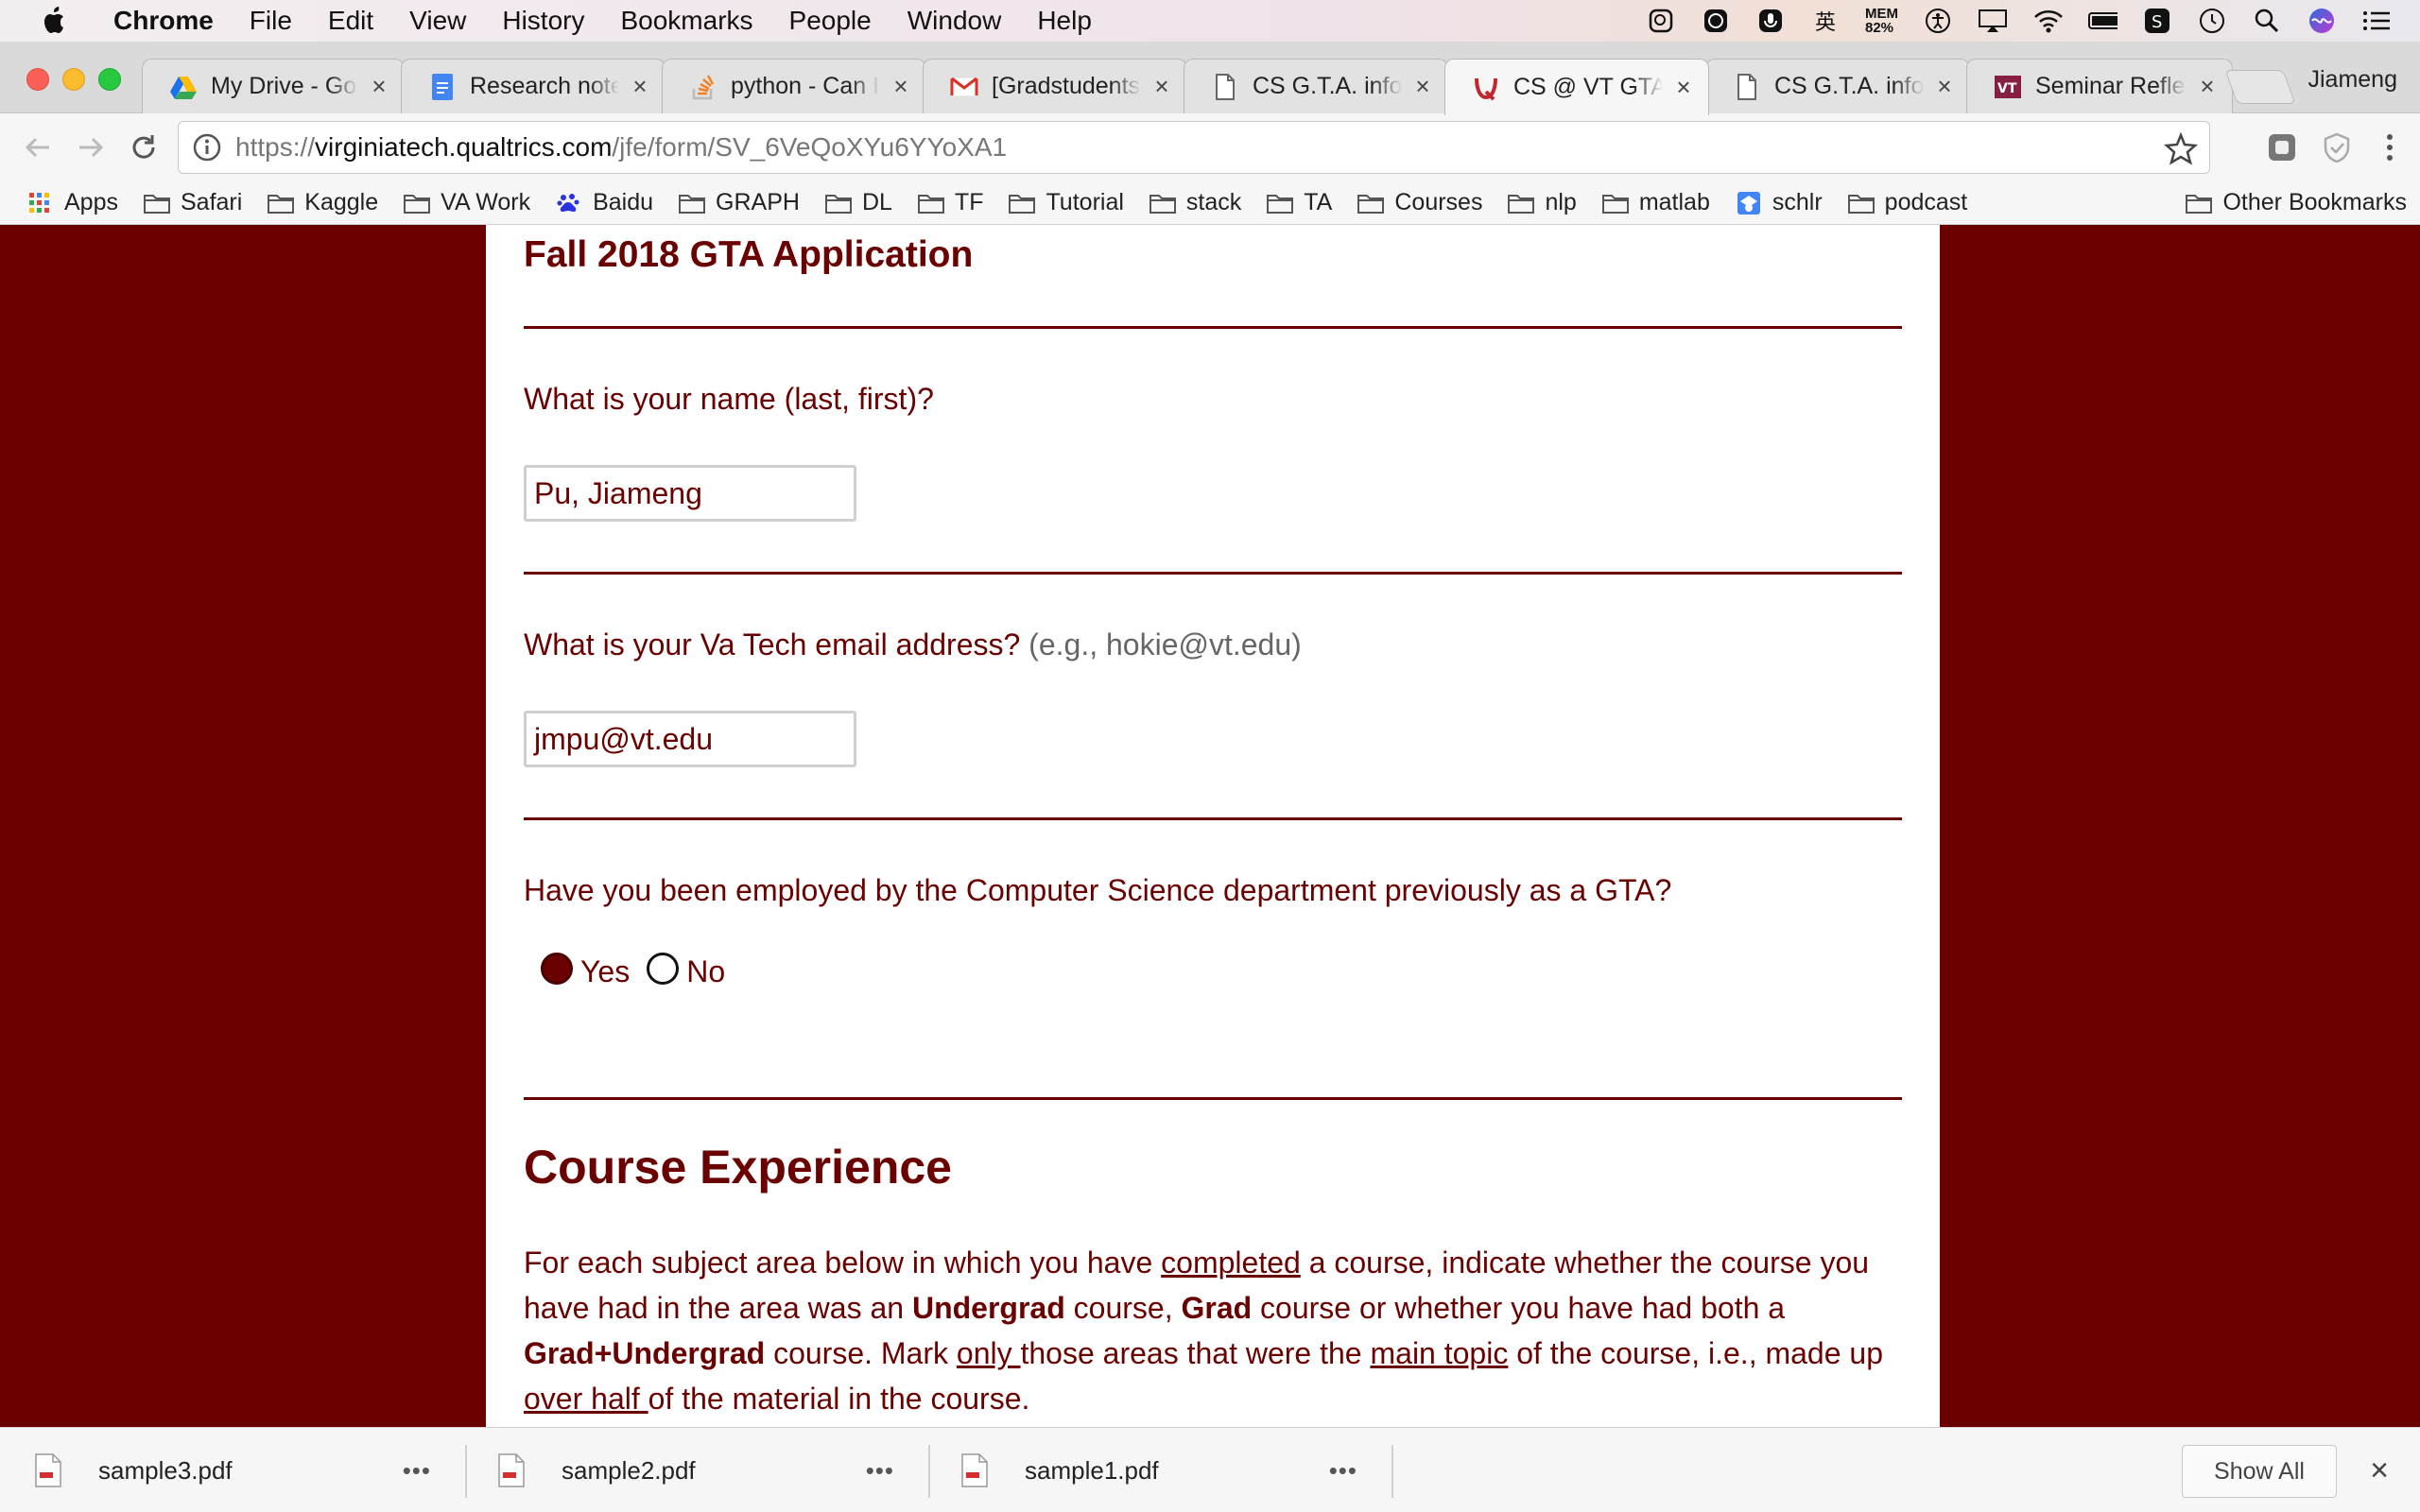  Describe the element at coordinates (1055, 86) in the screenshot. I see `tab-gradstudents-gmail: [Gradstudents] ×` at that location.